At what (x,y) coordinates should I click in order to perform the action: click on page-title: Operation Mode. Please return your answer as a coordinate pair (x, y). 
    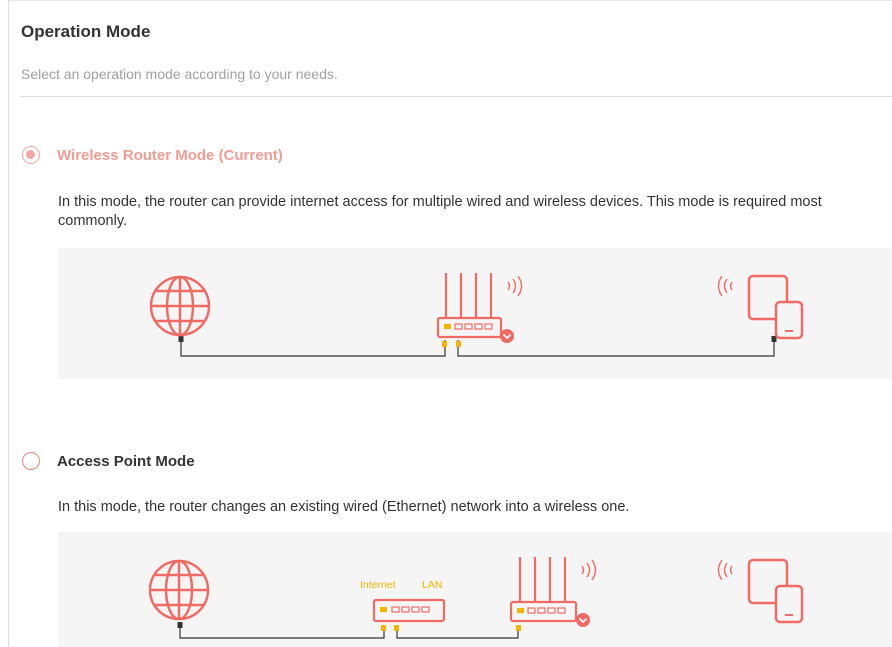
    Looking at the image, I should click on (86, 31).